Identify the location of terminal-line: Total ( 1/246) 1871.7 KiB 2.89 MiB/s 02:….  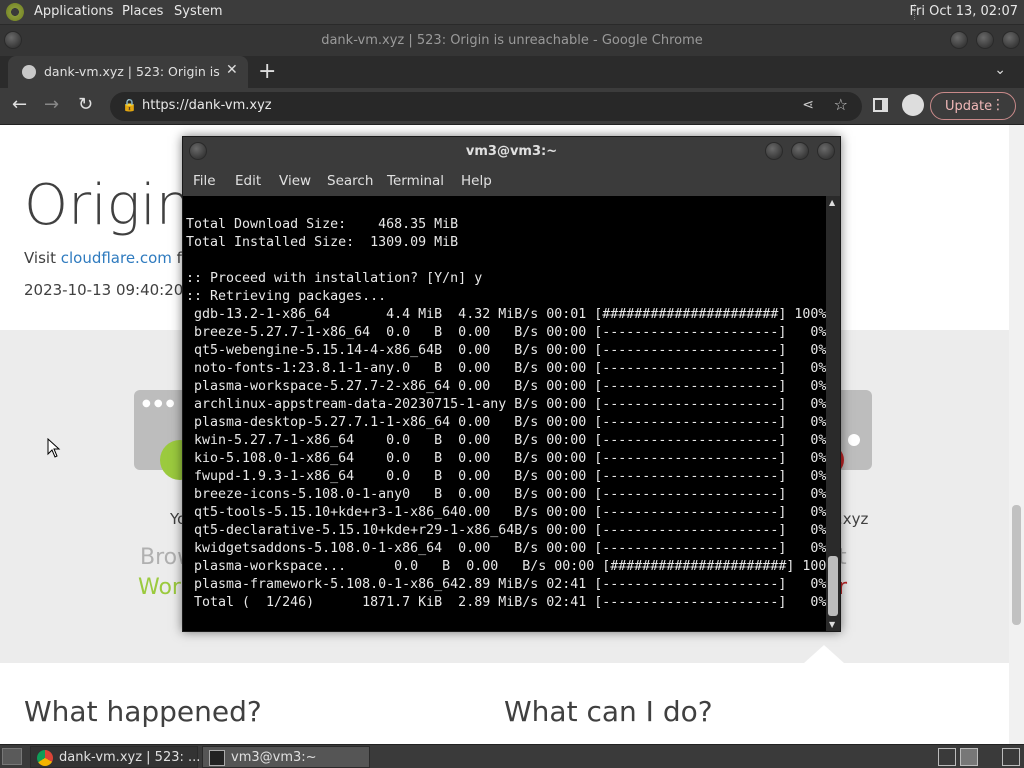
(506, 602).